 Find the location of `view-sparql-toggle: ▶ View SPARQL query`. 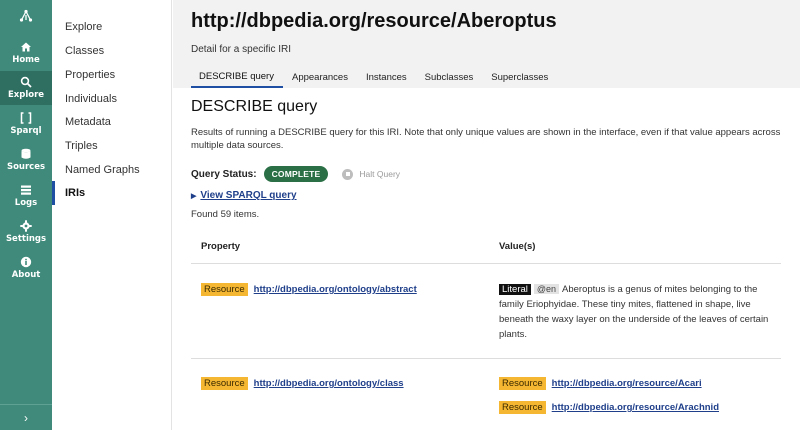

view-sparql-toggle: ▶ View SPARQL query is located at coordinates (244, 195).